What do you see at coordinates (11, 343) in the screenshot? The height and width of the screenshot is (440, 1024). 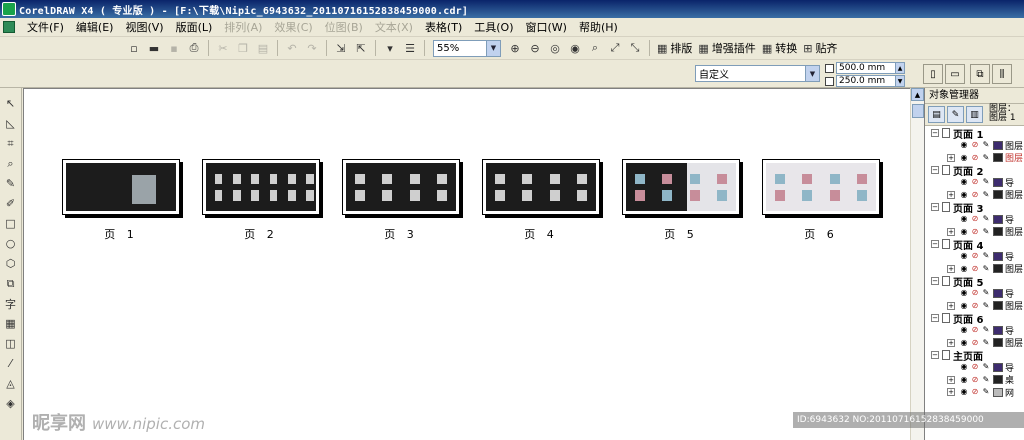 I see `interactive-blend-tool-icon: ◫` at bounding box center [11, 343].